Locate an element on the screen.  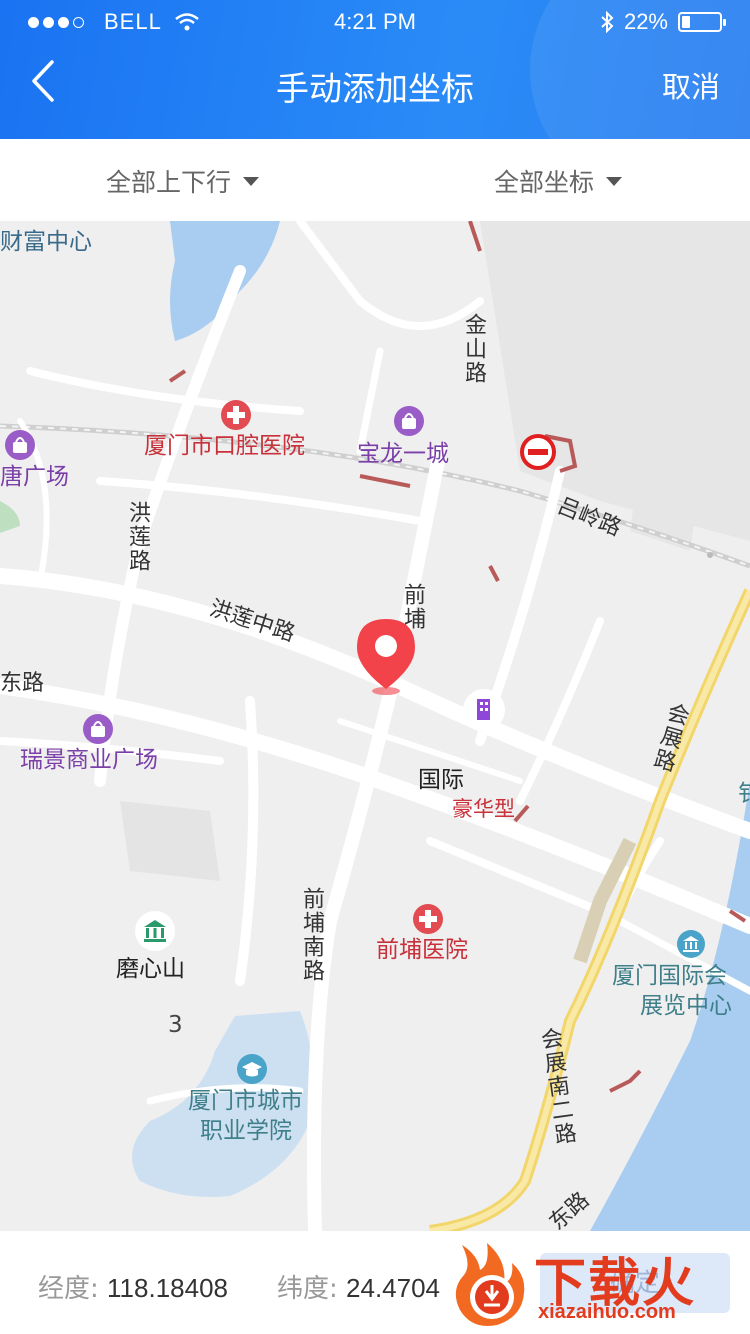
app-header: BELL 4:21 PM 22% 手动添加坐标 取消 is located at coordinates (375, 69).